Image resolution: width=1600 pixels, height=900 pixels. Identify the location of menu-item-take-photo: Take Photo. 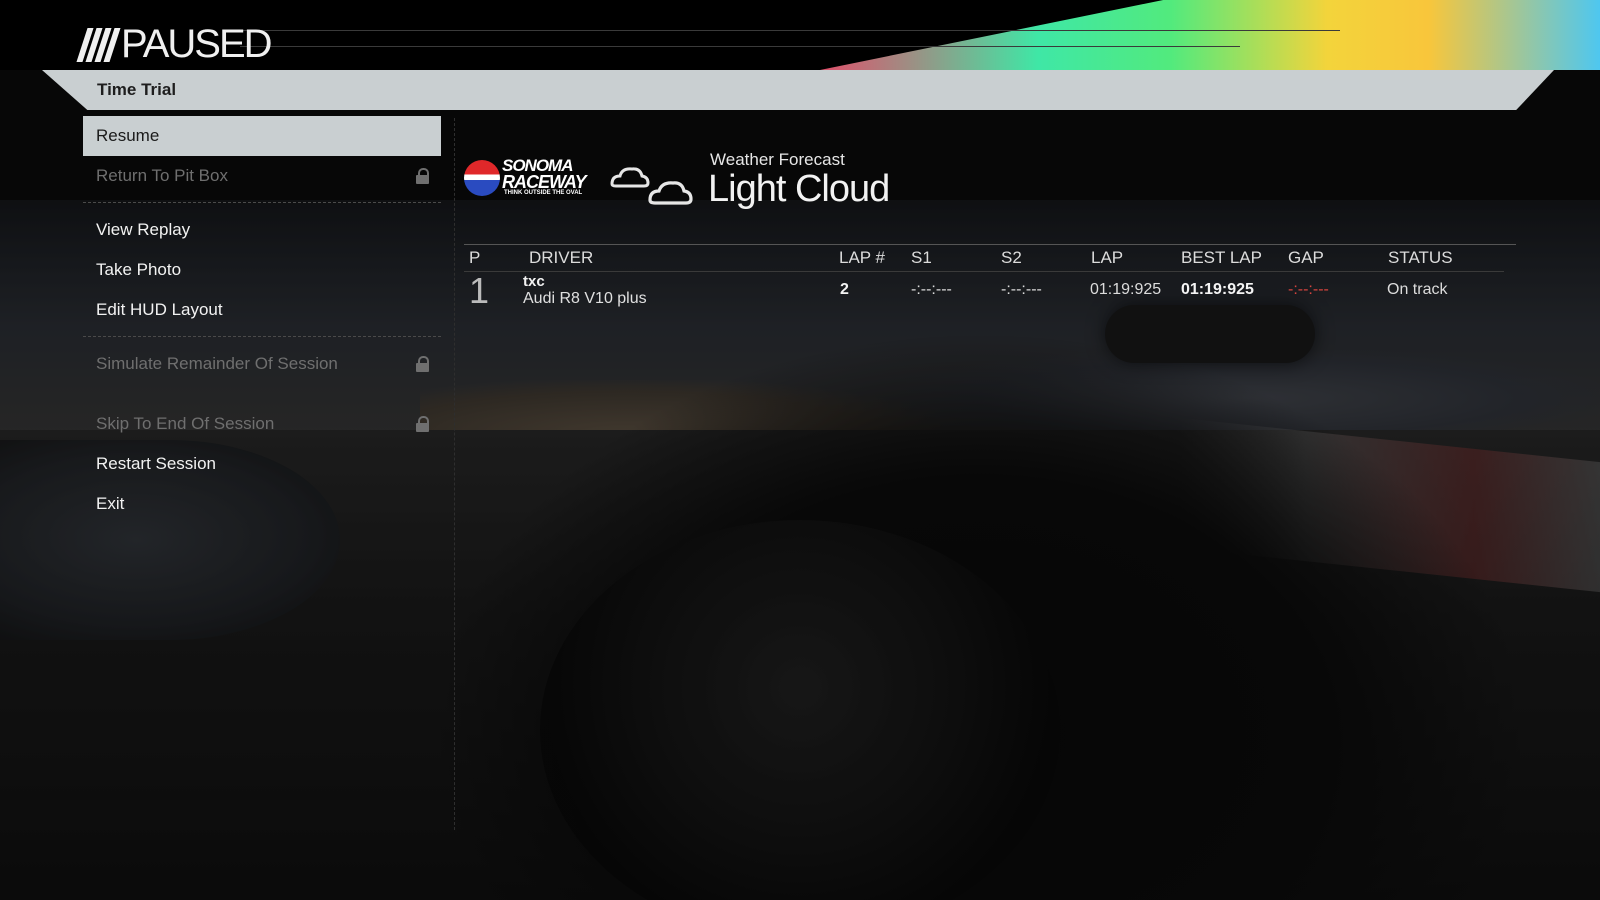
(262, 270).